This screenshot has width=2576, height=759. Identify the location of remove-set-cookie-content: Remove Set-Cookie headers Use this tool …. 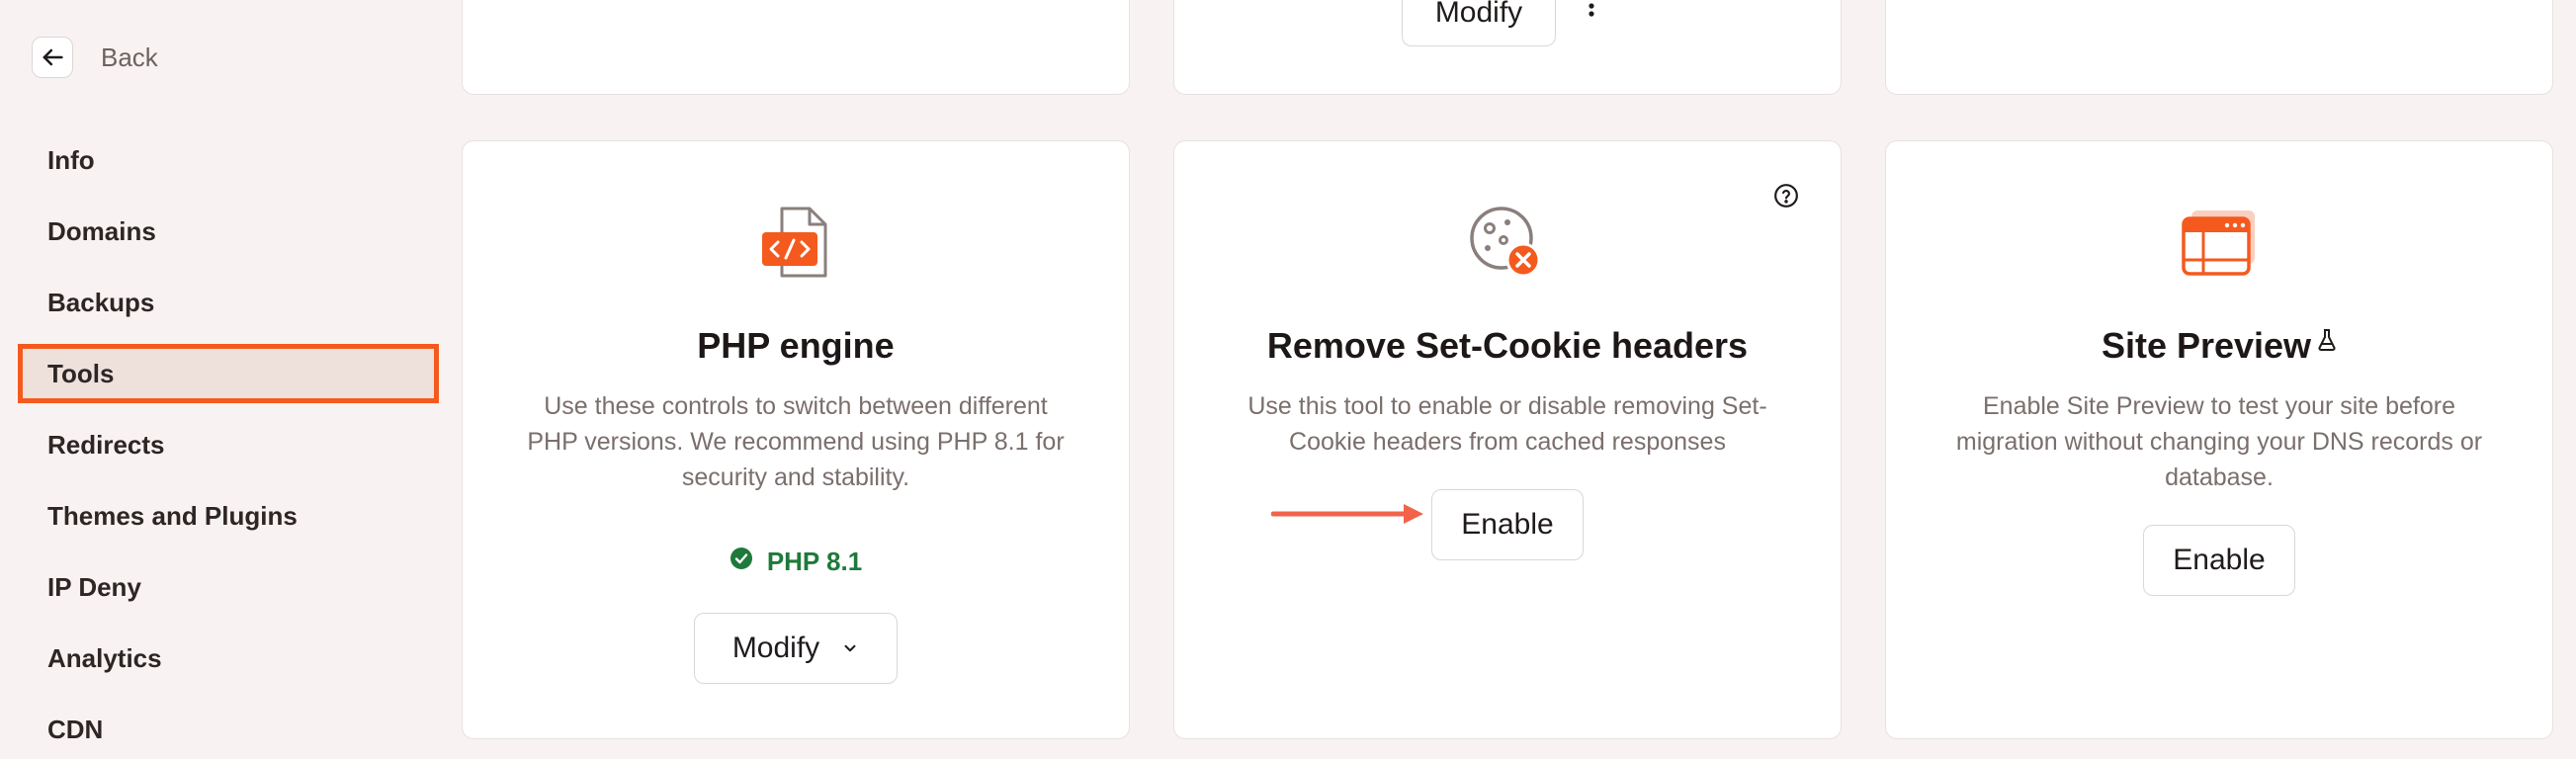
(1507, 350).